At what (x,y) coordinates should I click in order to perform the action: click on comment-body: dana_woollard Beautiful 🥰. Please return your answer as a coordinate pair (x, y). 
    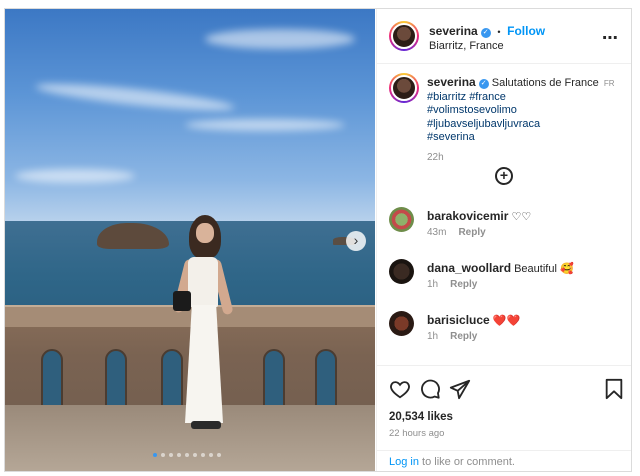
    Looking at the image, I should click on (500, 268).